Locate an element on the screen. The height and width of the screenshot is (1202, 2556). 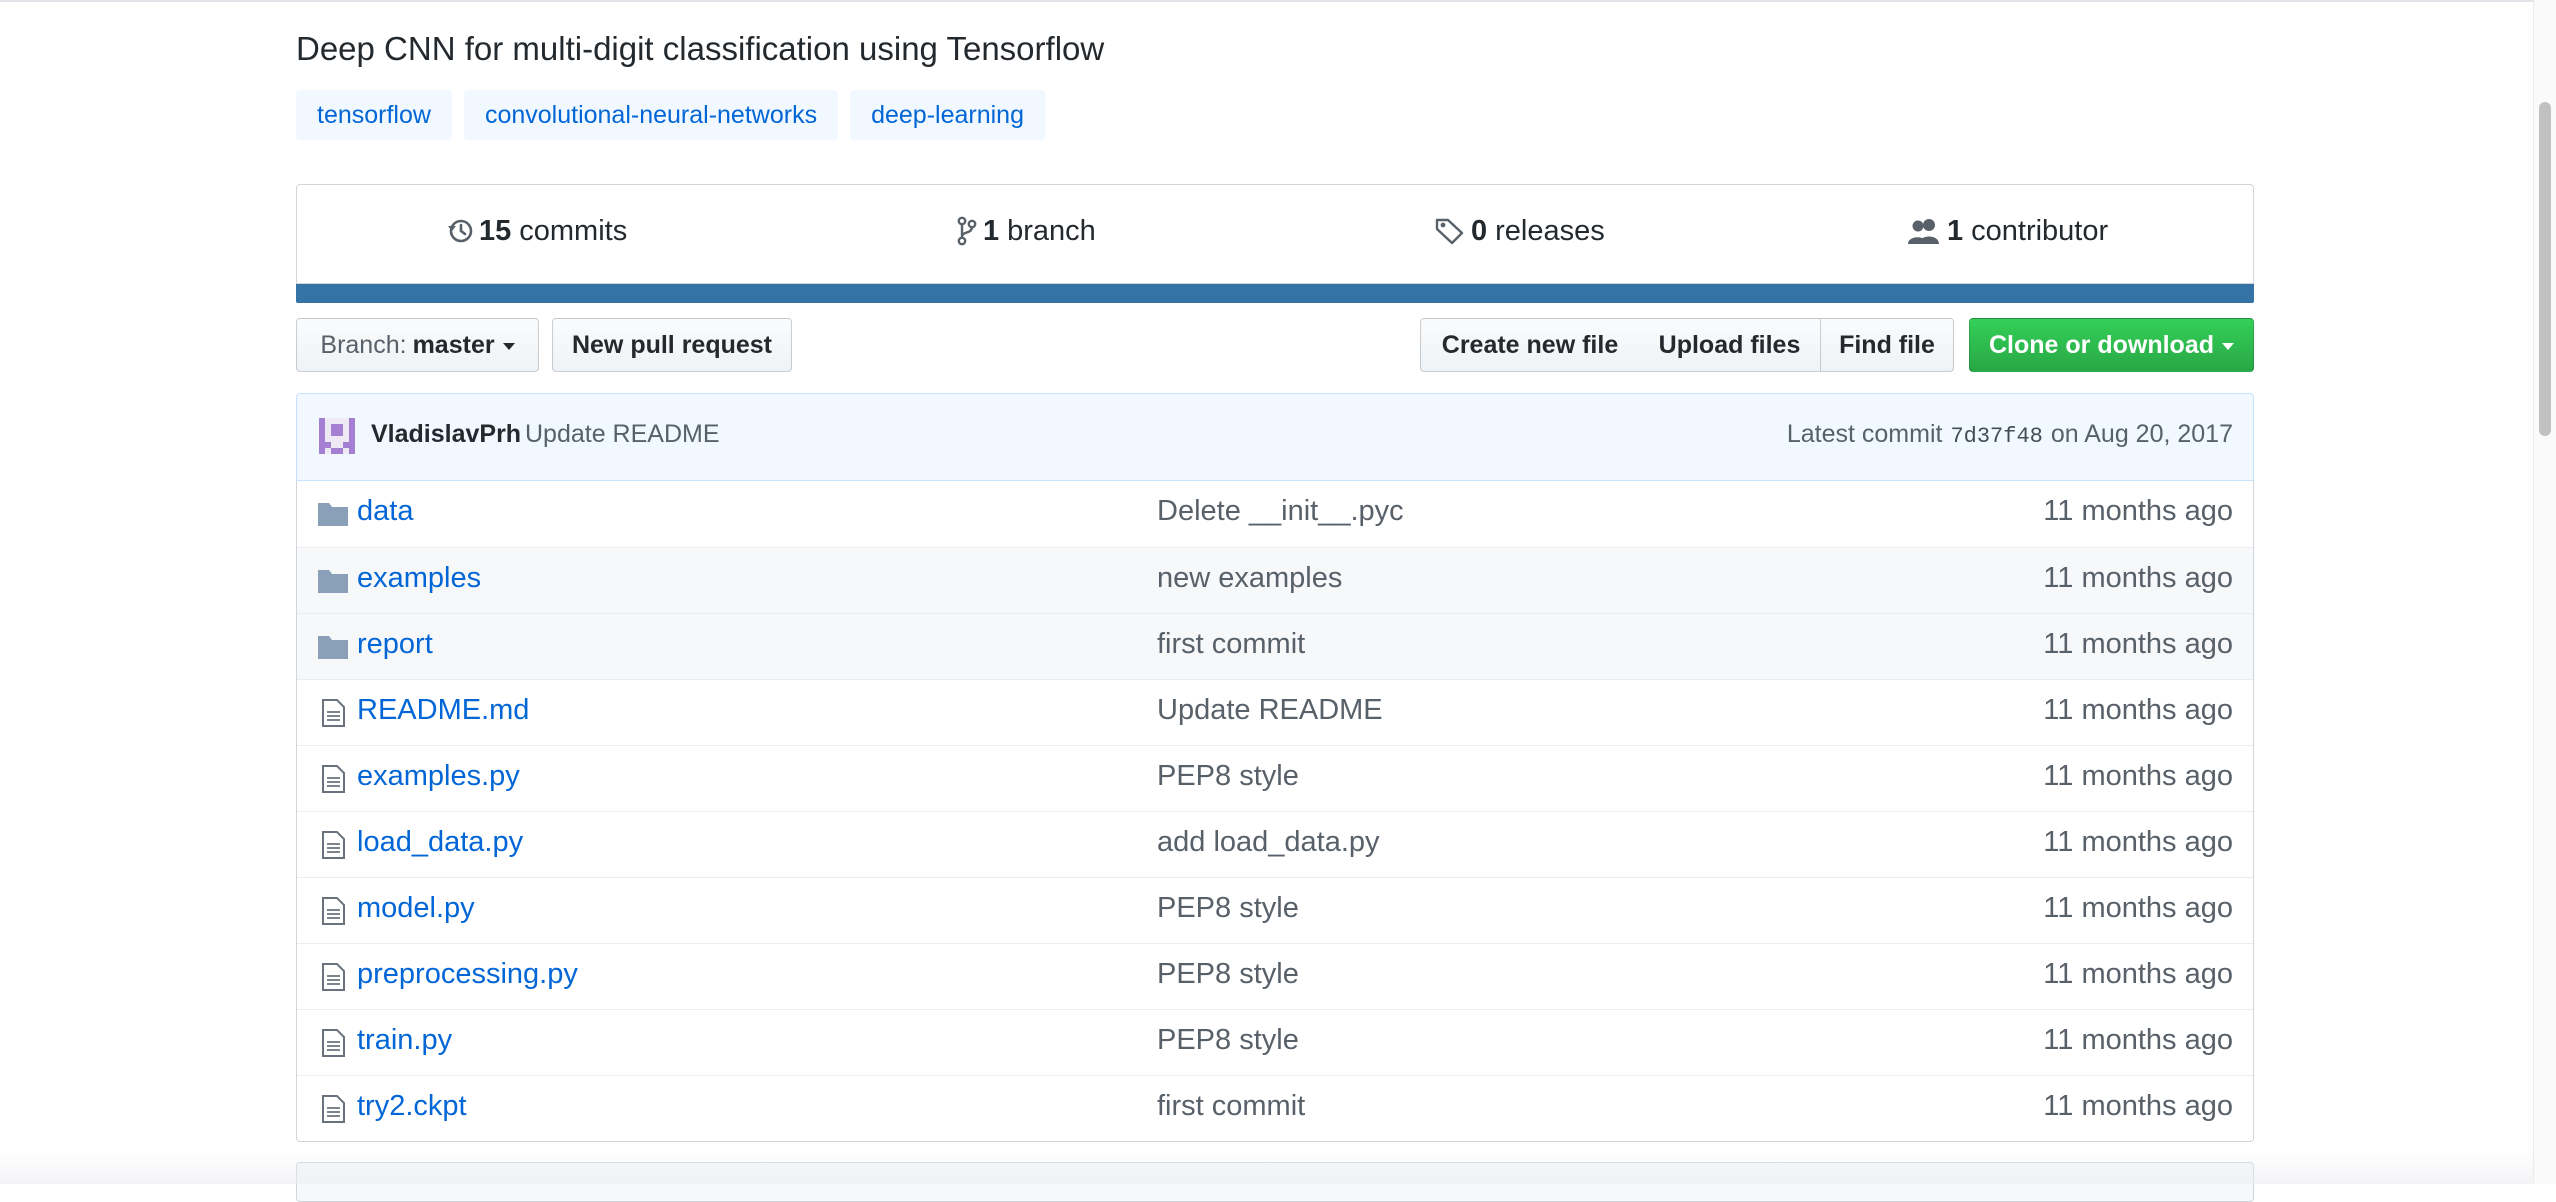
latest-commit-prefix: Latest commit is located at coordinates (1864, 434).